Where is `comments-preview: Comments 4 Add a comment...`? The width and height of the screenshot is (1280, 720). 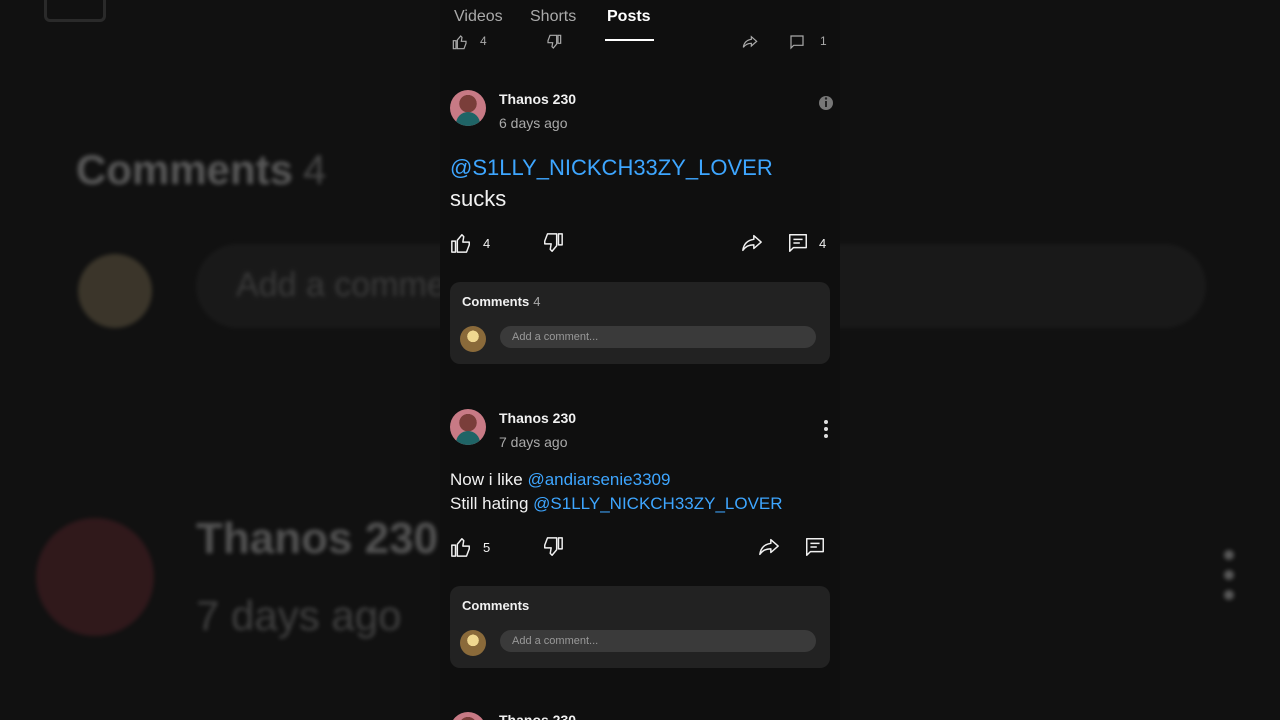 comments-preview: Comments 4 Add a comment... is located at coordinates (640, 323).